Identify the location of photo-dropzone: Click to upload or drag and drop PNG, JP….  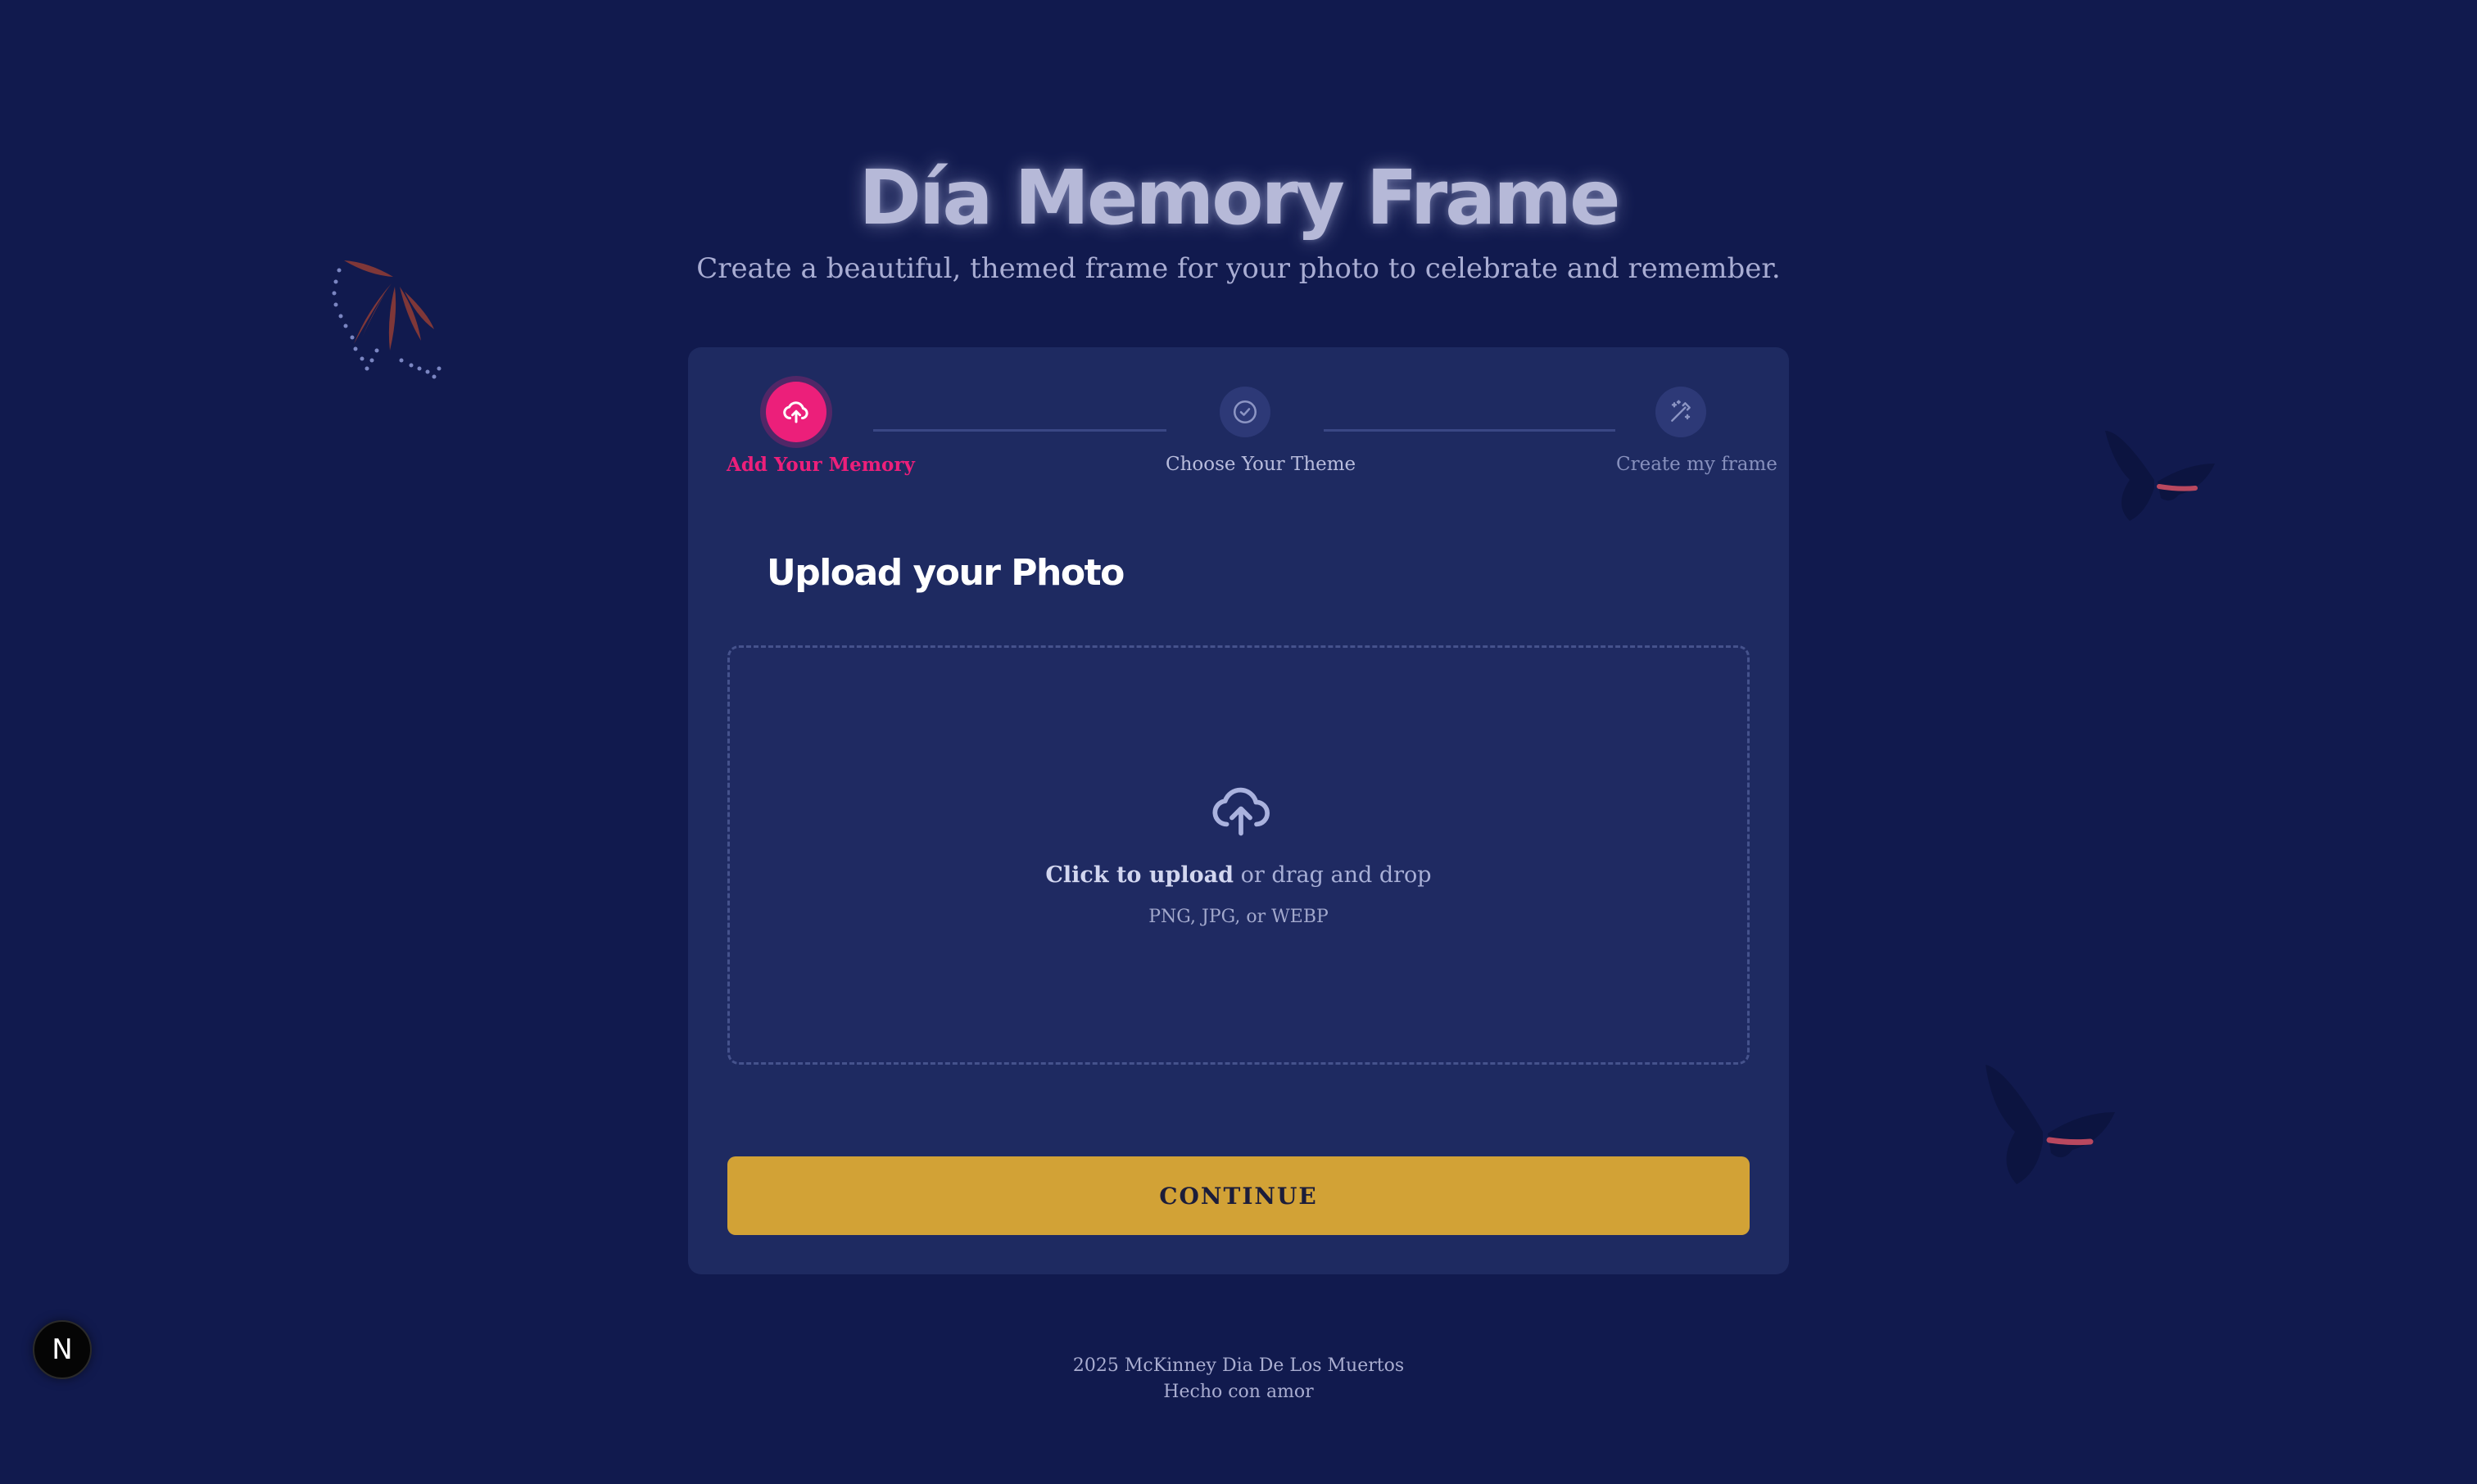
(1238, 855).